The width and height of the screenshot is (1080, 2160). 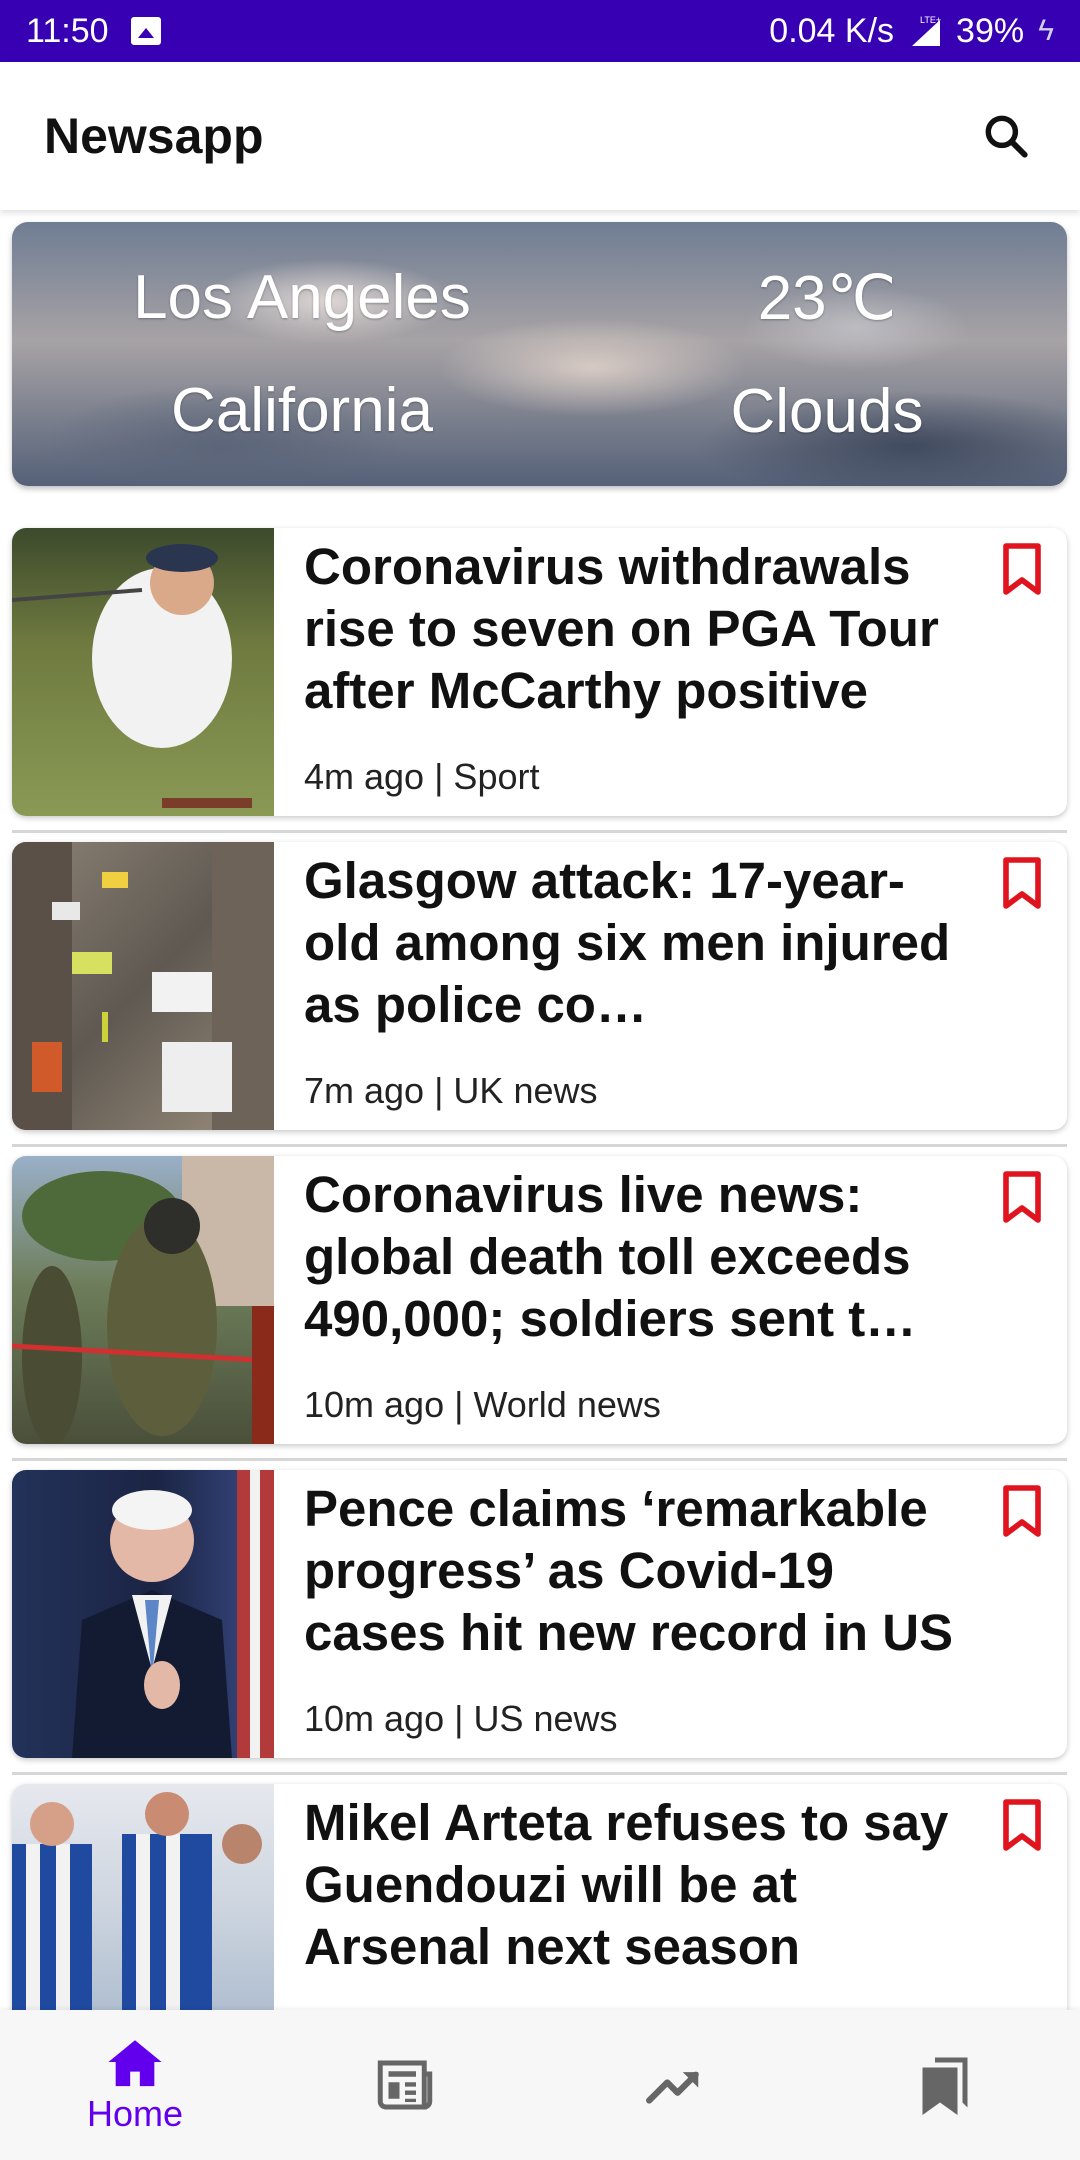 What do you see at coordinates (540, 136) in the screenshot?
I see `app-bar: Newsapp` at bounding box center [540, 136].